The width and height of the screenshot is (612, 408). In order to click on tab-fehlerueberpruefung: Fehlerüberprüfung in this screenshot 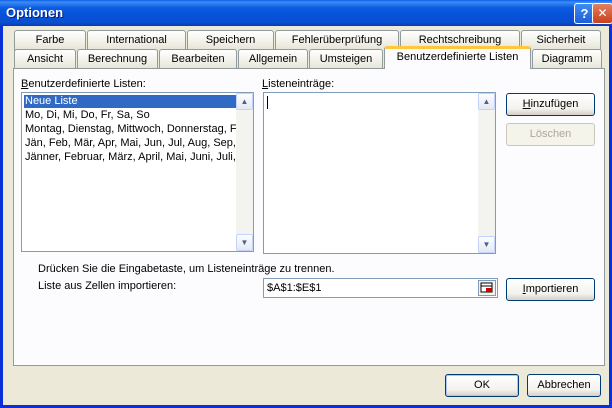, I will do `click(337, 40)`.